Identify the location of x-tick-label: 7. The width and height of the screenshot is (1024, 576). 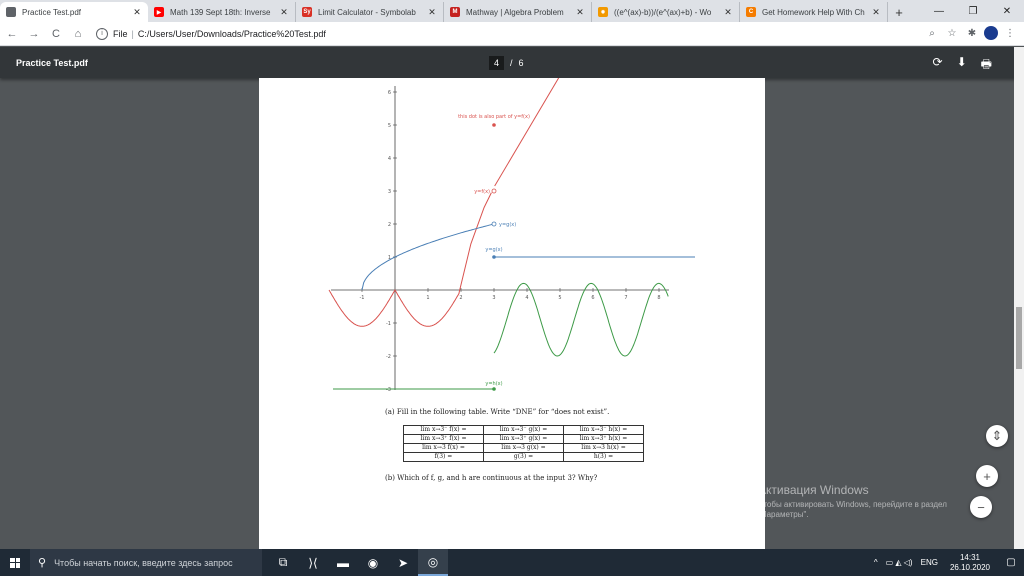
(625, 298).